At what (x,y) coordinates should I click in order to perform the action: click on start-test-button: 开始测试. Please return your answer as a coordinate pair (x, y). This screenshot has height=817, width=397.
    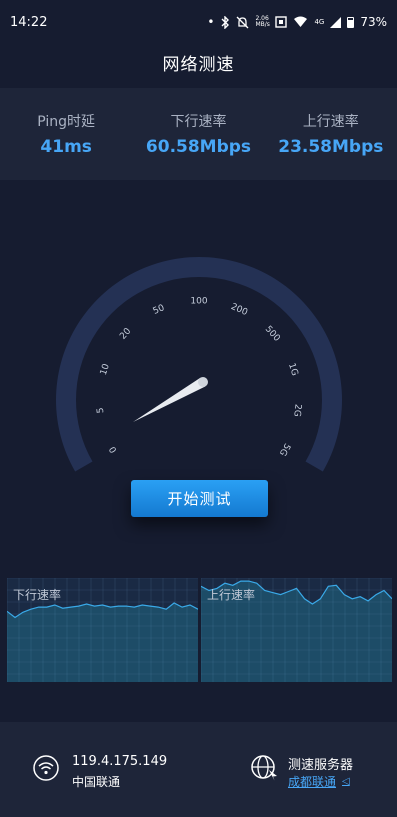
    Looking at the image, I should click on (199, 498).